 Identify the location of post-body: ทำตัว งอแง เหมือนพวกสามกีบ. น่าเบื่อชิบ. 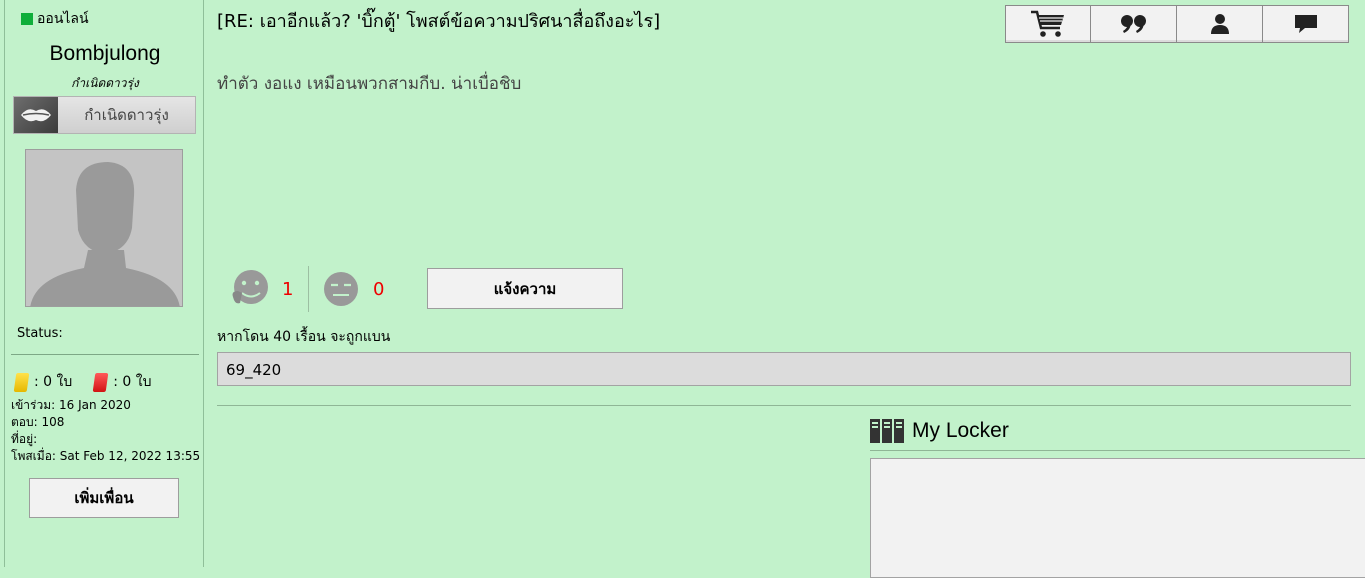
(369, 84).